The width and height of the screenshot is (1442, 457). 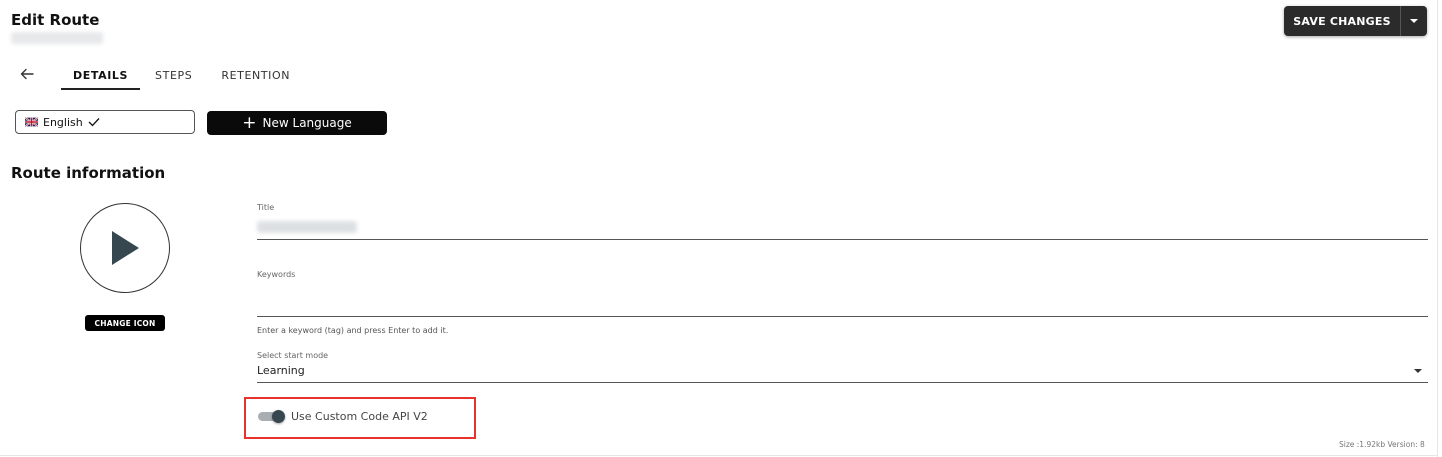 What do you see at coordinates (105, 122) in the screenshot?
I see `language-chip-english: English` at bounding box center [105, 122].